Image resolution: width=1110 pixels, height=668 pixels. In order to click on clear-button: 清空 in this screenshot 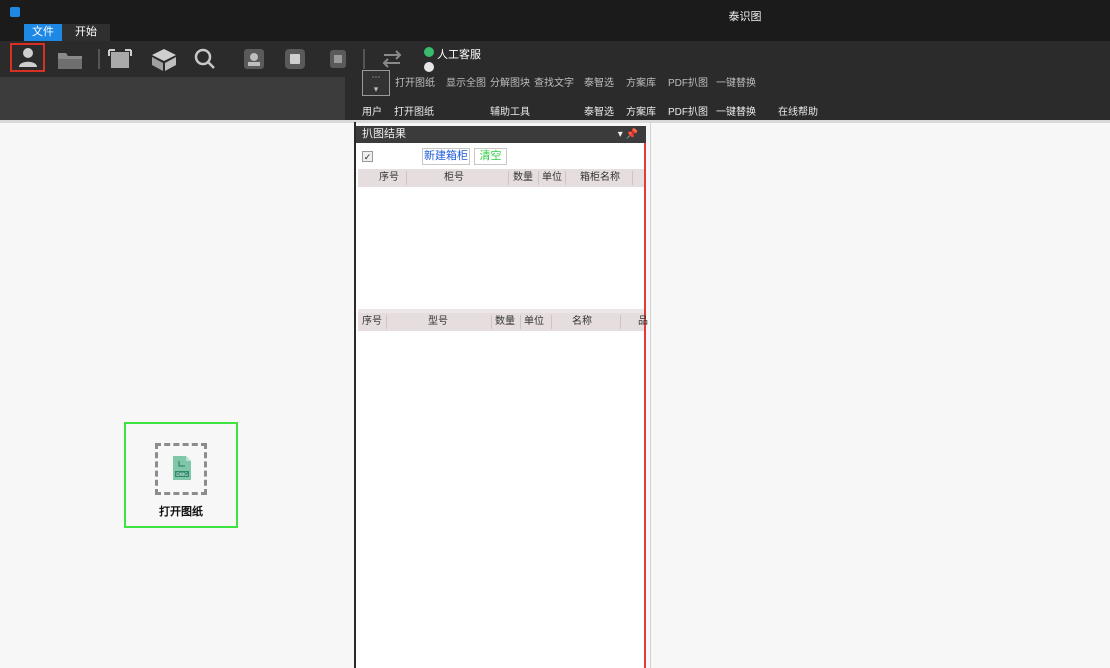, I will do `click(490, 156)`.